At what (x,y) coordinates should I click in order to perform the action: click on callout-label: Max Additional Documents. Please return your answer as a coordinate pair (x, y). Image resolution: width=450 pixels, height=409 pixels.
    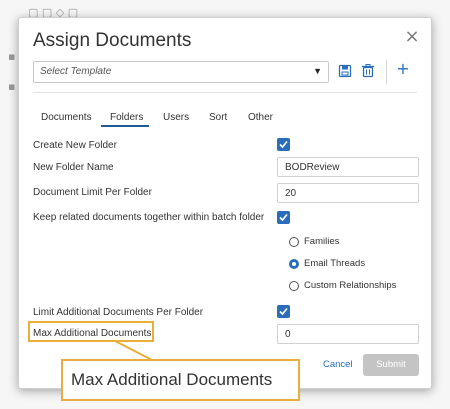
    Looking at the image, I should click on (180, 380).